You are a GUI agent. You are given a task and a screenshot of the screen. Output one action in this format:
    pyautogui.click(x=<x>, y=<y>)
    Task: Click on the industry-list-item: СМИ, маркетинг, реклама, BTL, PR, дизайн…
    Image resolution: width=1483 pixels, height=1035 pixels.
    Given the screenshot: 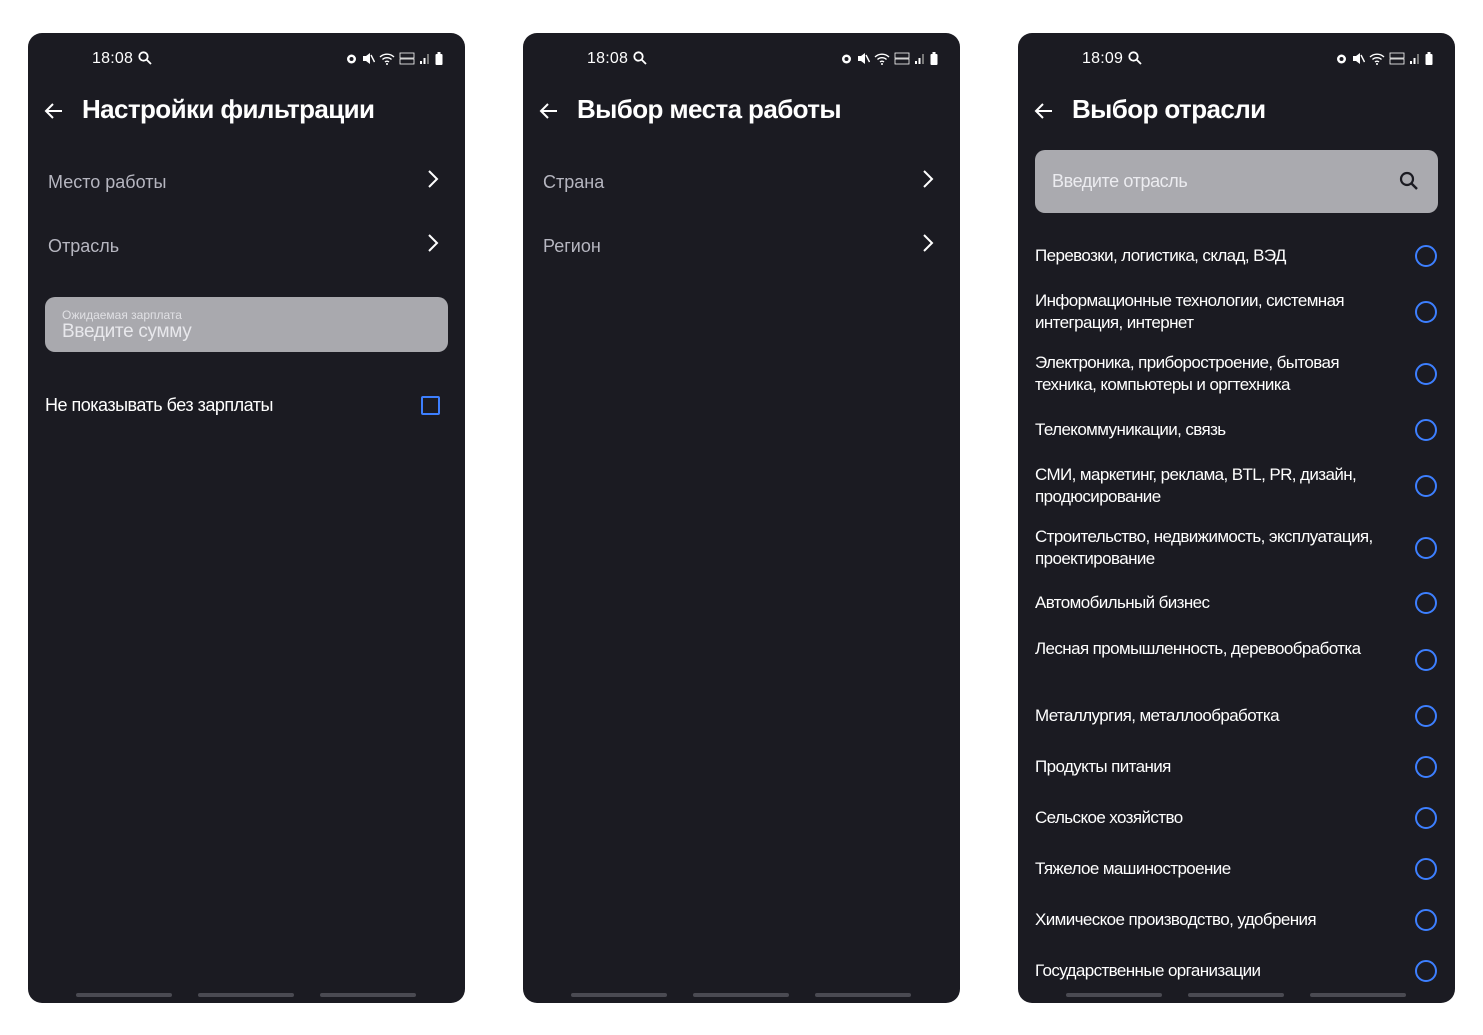 What is the action you would take?
    pyautogui.click(x=1236, y=486)
    